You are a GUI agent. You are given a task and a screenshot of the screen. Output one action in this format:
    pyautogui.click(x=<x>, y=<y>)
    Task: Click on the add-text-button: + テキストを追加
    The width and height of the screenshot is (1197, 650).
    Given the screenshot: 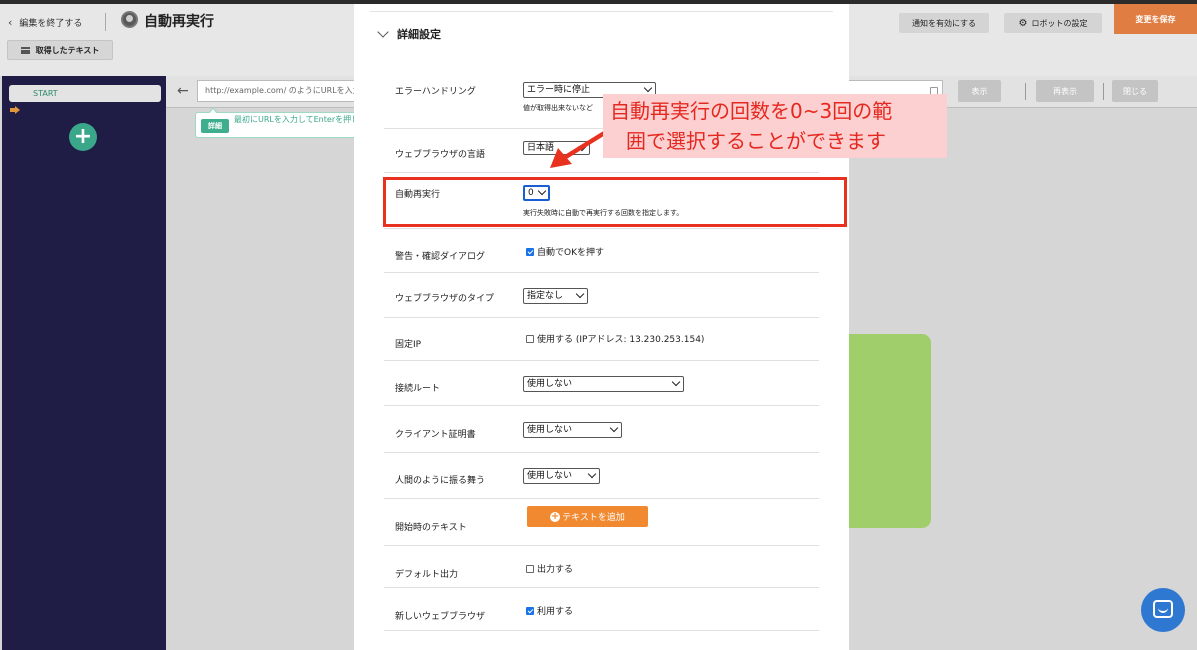 What is the action you would take?
    pyautogui.click(x=587, y=516)
    